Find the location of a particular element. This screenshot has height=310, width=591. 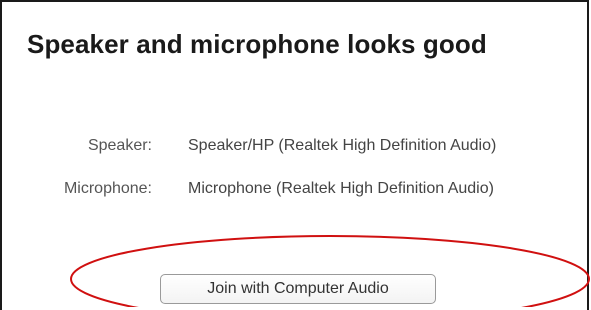

speaker-label: Speaker: is located at coordinates (119, 145).